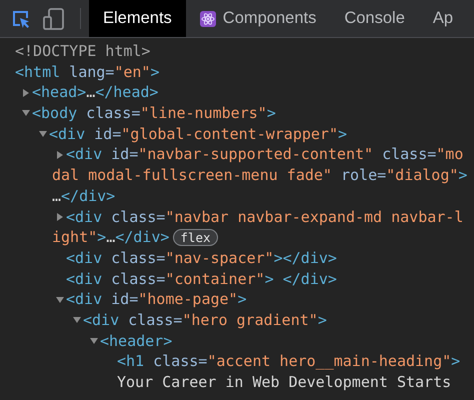  What do you see at coordinates (21, 18) in the screenshot?
I see `inspect-icon` at bounding box center [21, 18].